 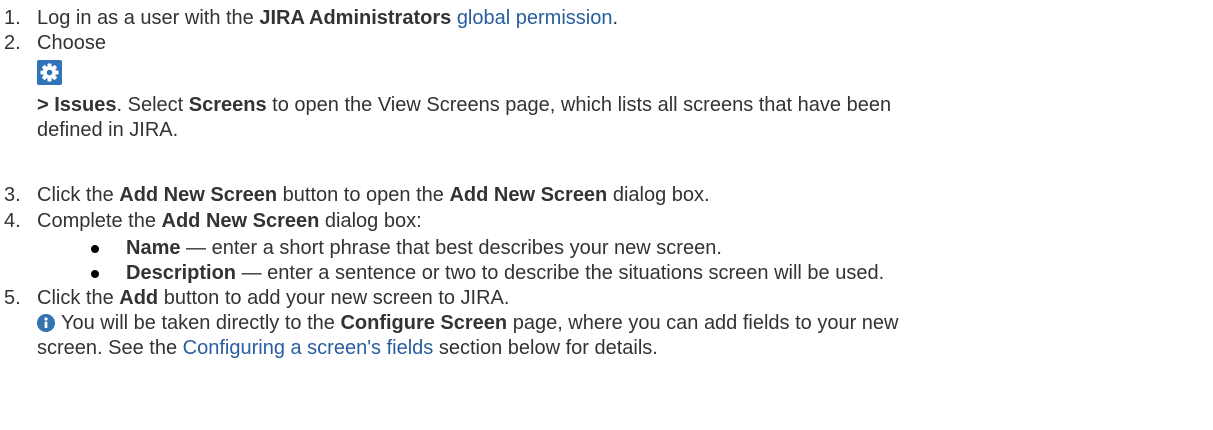 What do you see at coordinates (181, 273) in the screenshot?
I see `field-description-term: Description` at bounding box center [181, 273].